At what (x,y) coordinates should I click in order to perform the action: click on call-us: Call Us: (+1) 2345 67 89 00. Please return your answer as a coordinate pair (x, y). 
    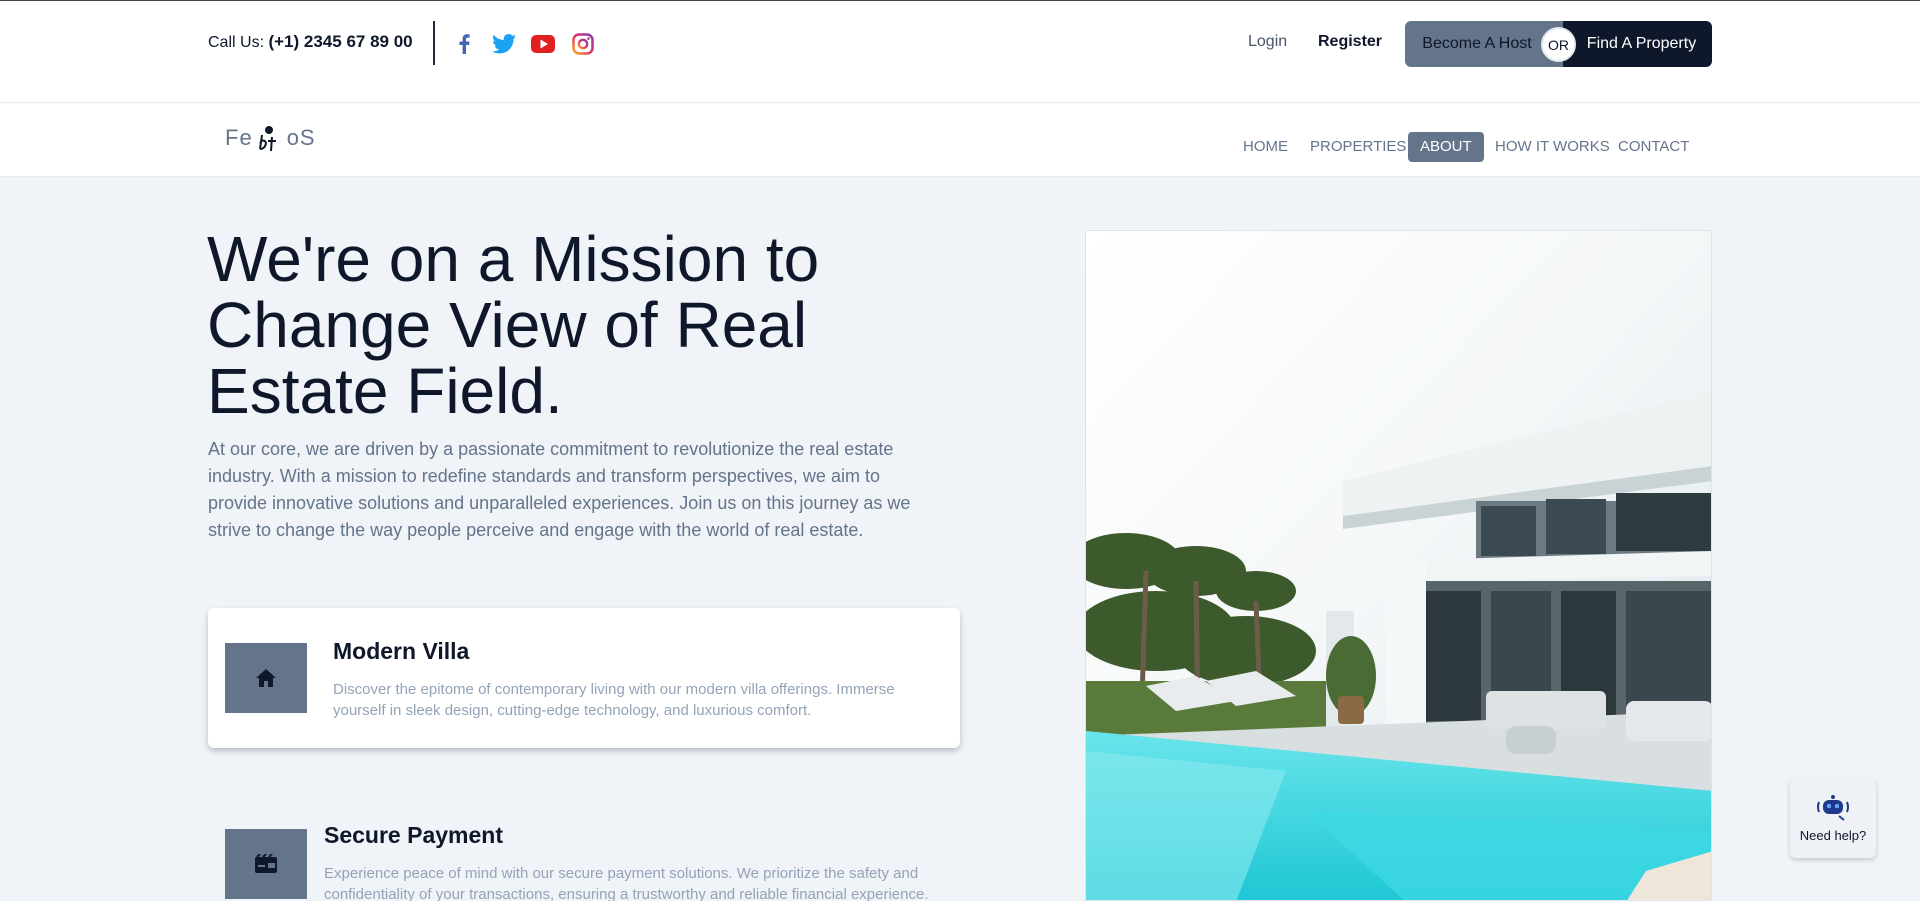
    Looking at the image, I should click on (310, 42).